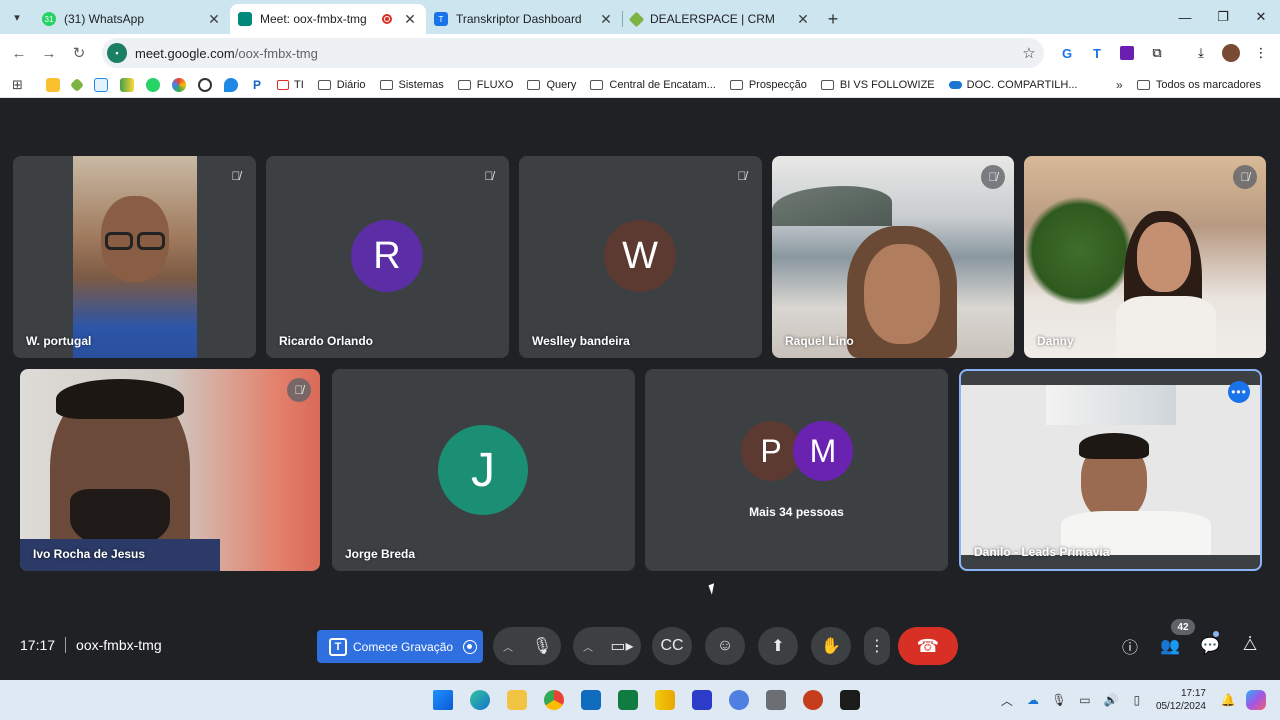 The width and height of the screenshot is (1280, 720). I want to click on video-options-chevron-icon: ︿, so click(588, 646).